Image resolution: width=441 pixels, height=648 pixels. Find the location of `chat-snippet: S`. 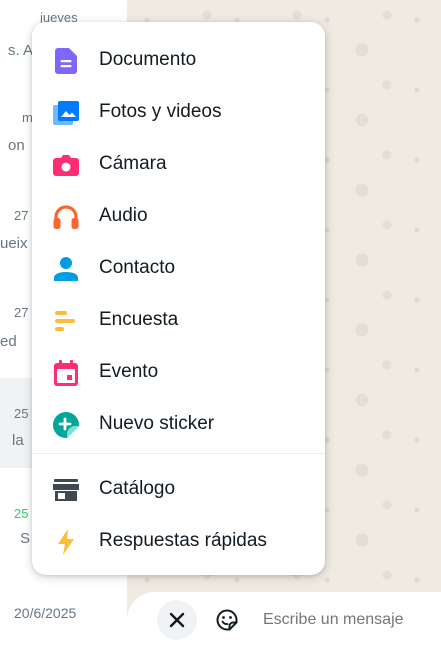

chat-snippet: S is located at coordinates (25, 538).